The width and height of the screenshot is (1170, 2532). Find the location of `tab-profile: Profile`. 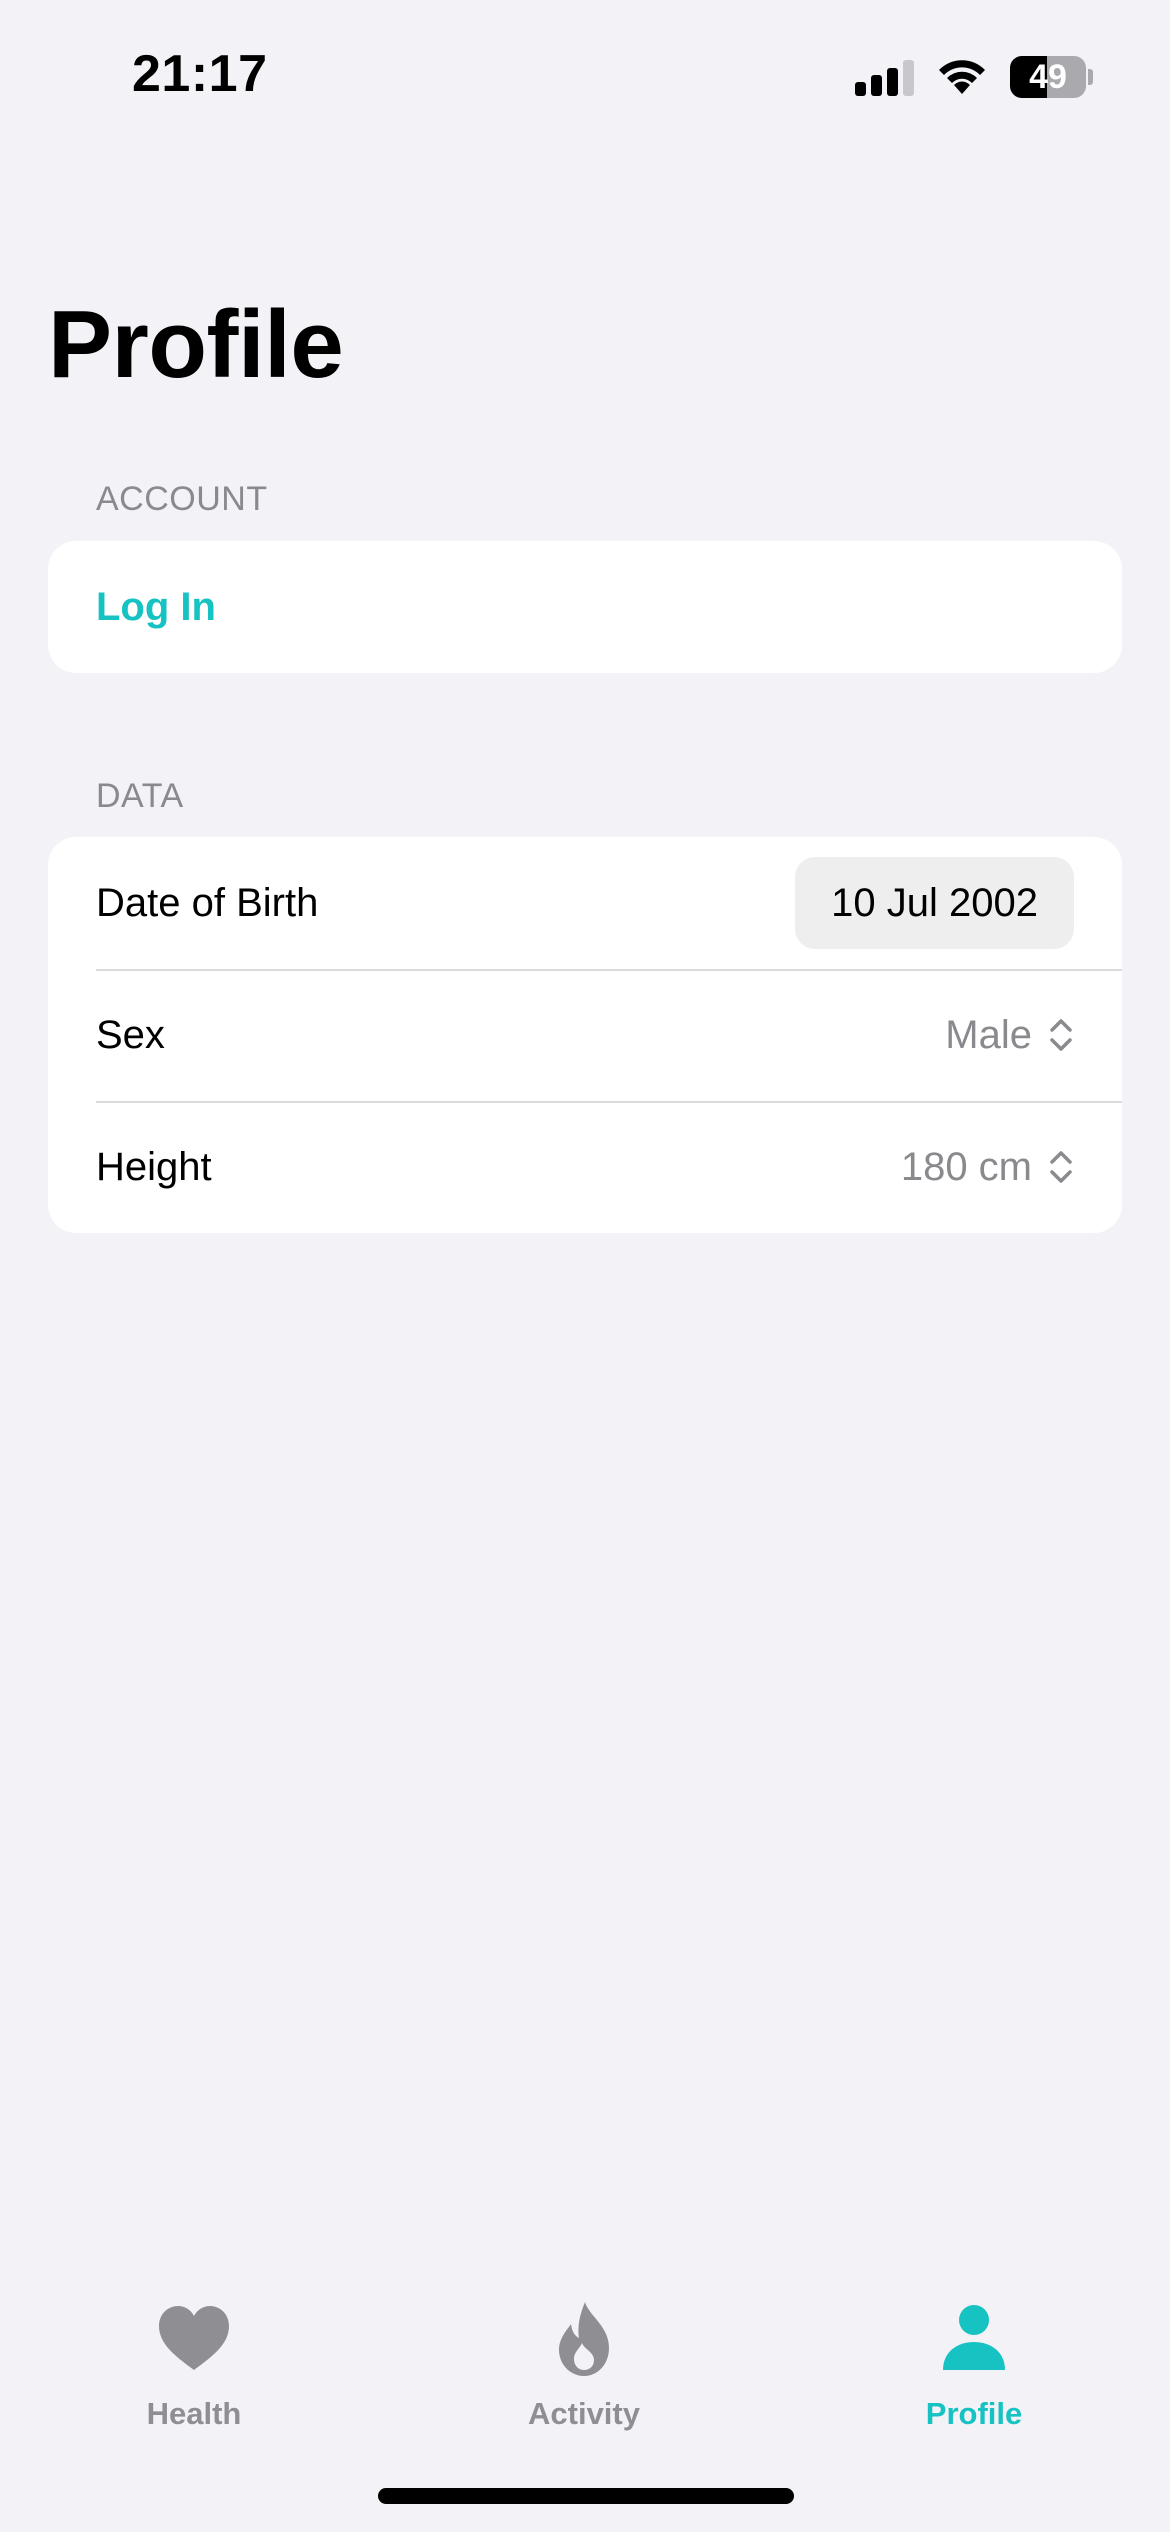

tab-profile: Profile is located at coordinates (974, 2366).